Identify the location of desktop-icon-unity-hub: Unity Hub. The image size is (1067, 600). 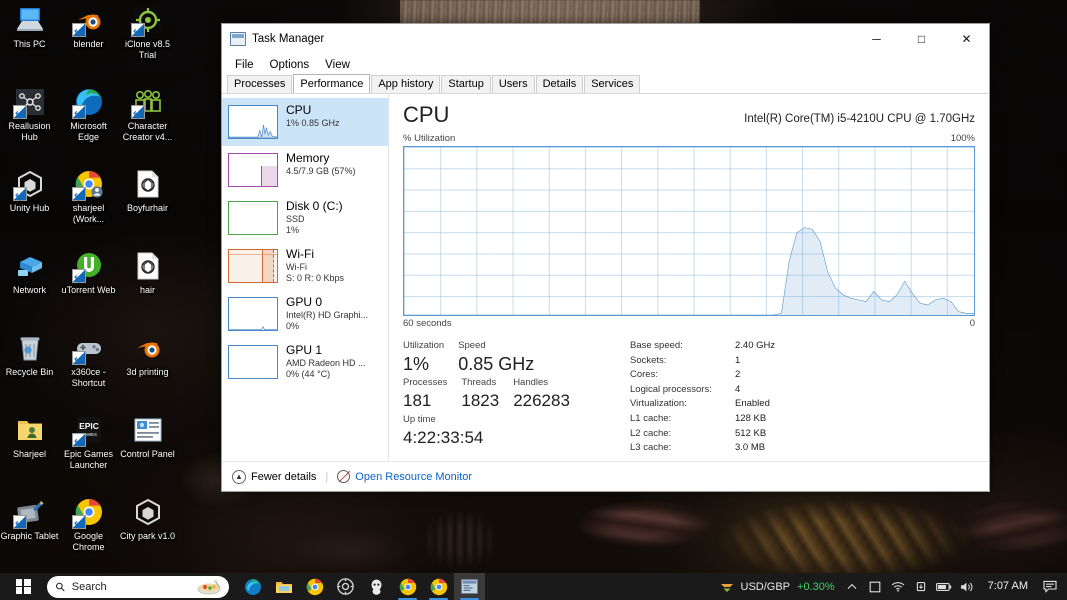
(29, 203).